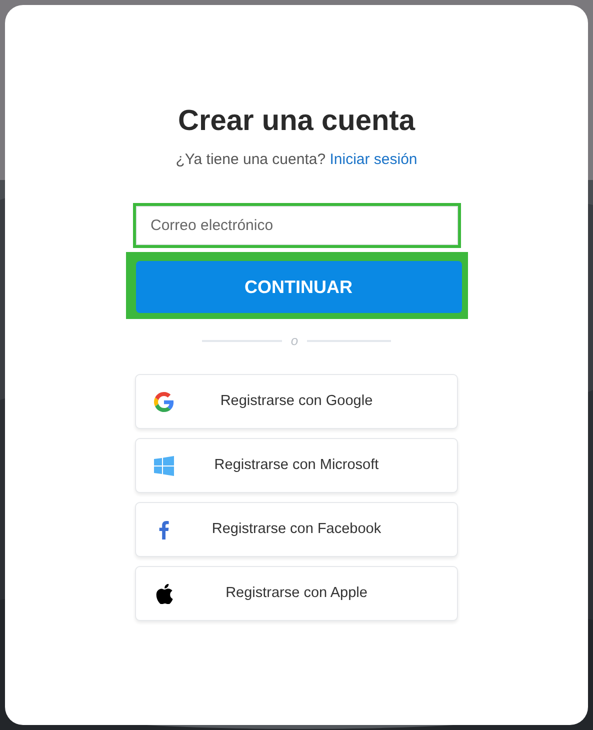 This screenshot has height=730, width=593. I want to click on windows-icon, so click(164, 466).